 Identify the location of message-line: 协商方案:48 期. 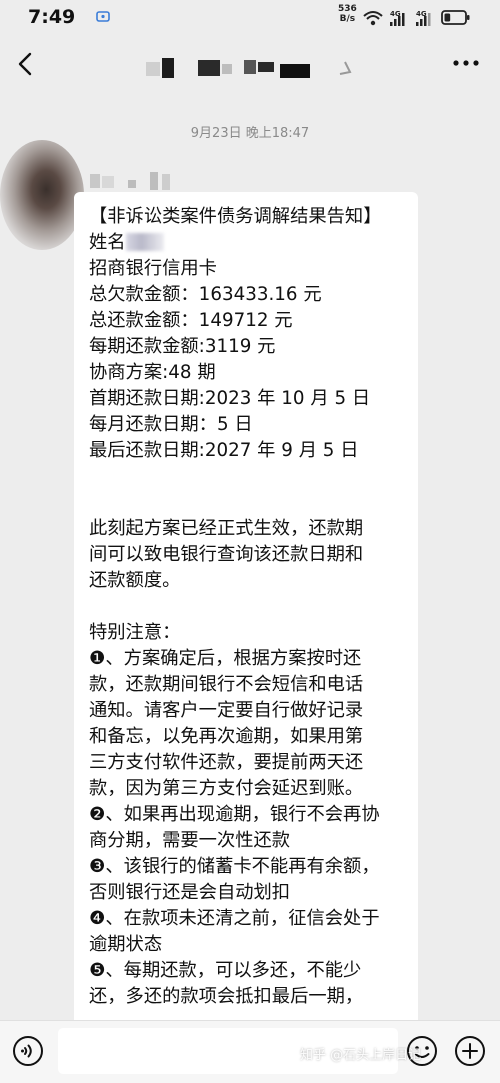
(250, 373).